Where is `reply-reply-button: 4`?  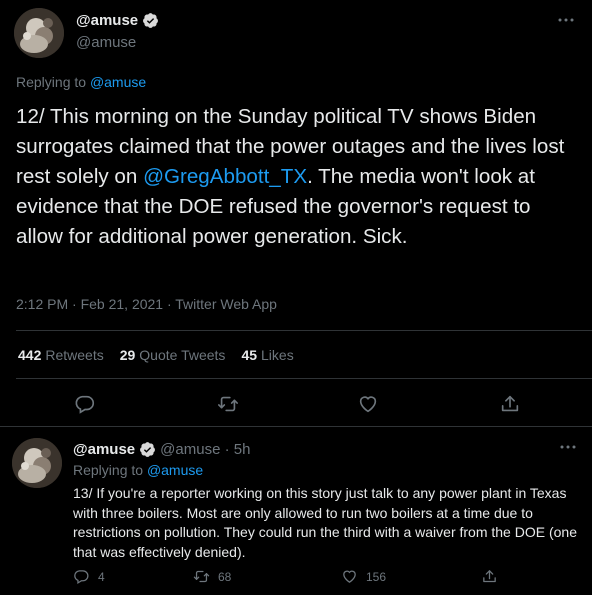 reply-reply-button: 4 is located at coordinates (89, 576).